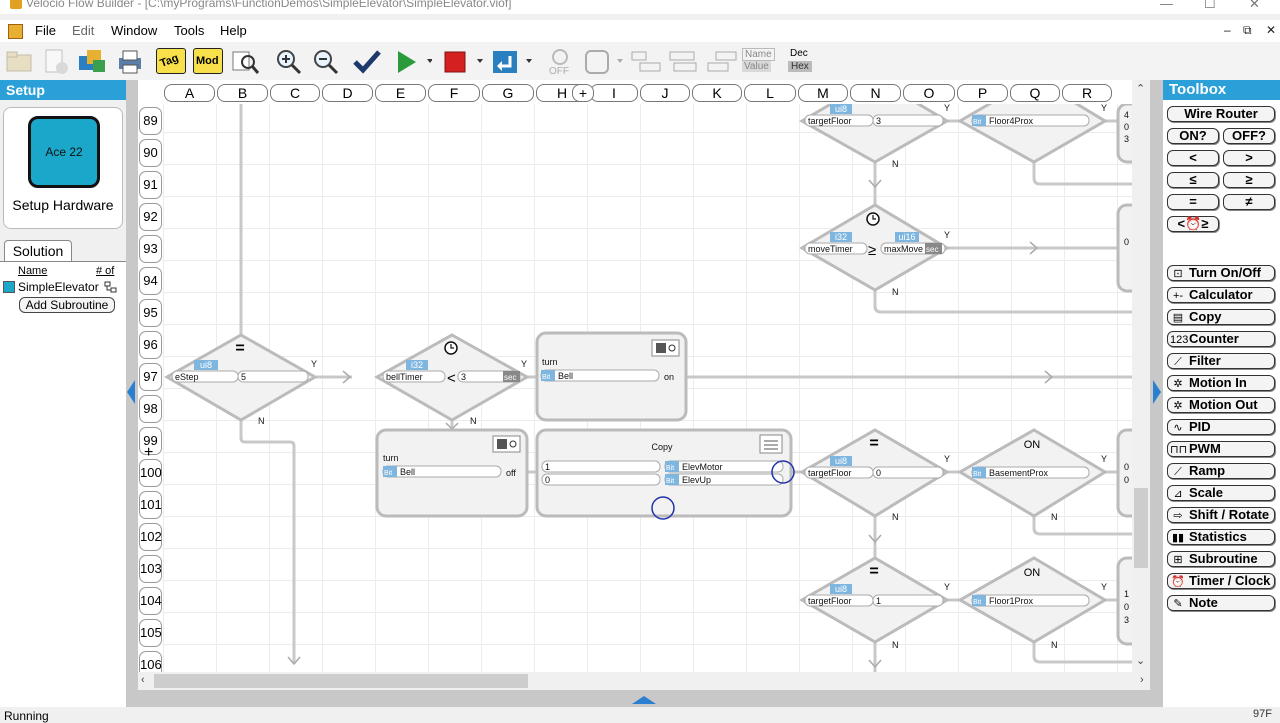 The width and height of the screenshot is (1280, 723). Describe the element at coordinates (982, 93) in the screenshot. I see `column-header-p: P` at that location.